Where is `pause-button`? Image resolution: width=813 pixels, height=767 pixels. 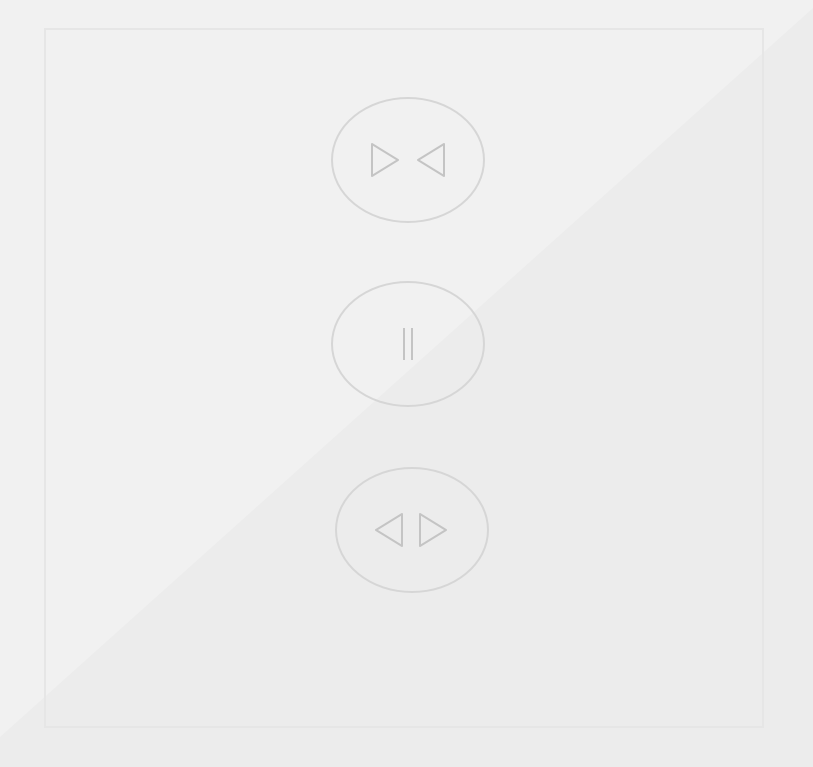
pause-button is located at coordinates (408, 344).